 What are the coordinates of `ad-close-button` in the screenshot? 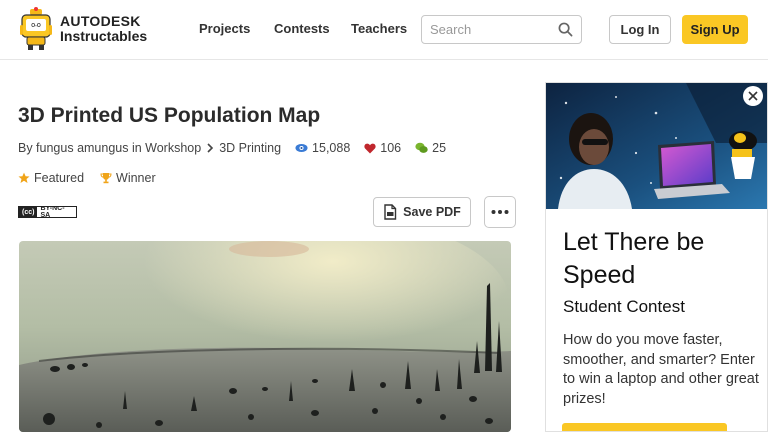 It's located at (753, 96).